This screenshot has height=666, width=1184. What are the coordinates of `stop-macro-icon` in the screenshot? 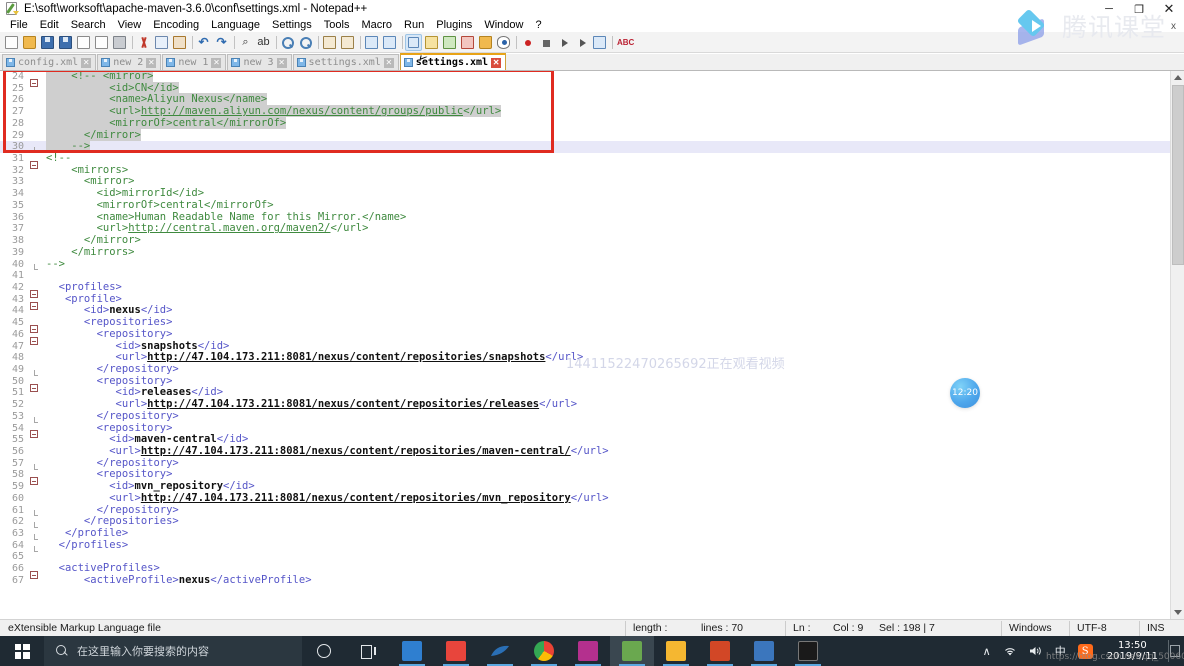 It's located at (545, 42).